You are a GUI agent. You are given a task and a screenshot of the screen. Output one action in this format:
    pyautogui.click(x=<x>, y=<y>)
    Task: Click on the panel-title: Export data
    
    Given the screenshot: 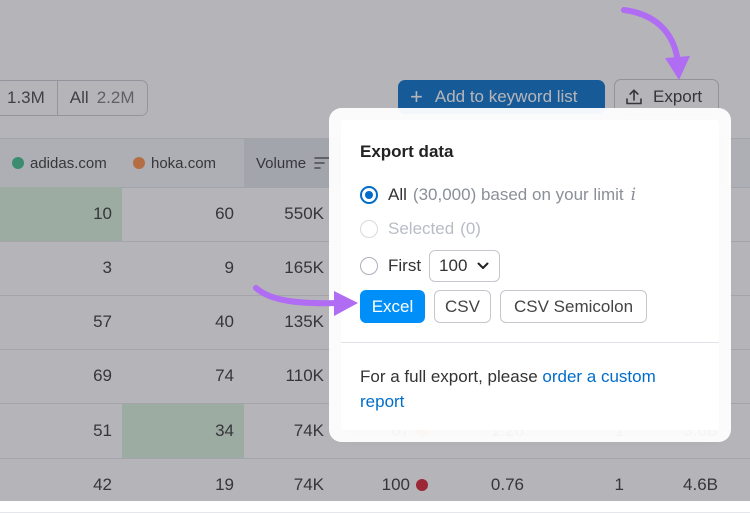 What is the action you would take?
    pyautogui.click(x=407, y=151)
    